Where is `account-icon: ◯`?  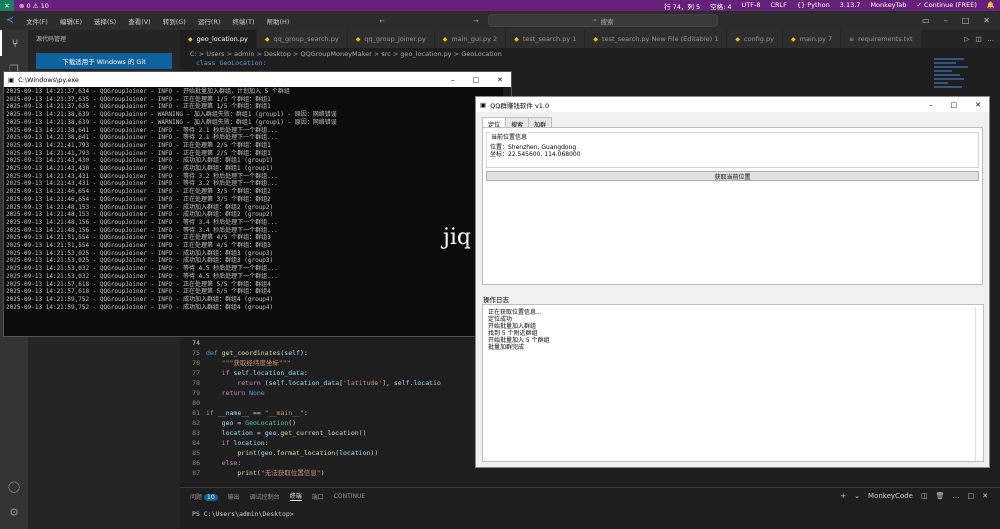
account-icon: ◯ is located at coordinates (14, 486).